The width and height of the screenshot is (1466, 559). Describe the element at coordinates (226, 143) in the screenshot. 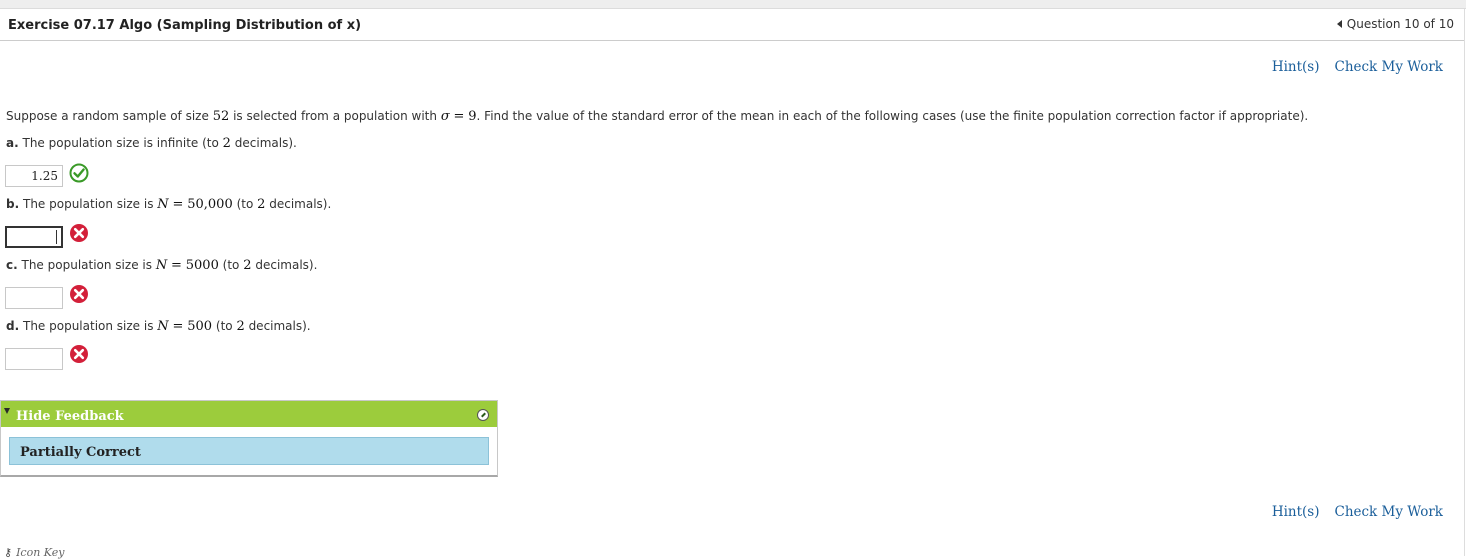

I see `part-a-decimals: 2` at that location.